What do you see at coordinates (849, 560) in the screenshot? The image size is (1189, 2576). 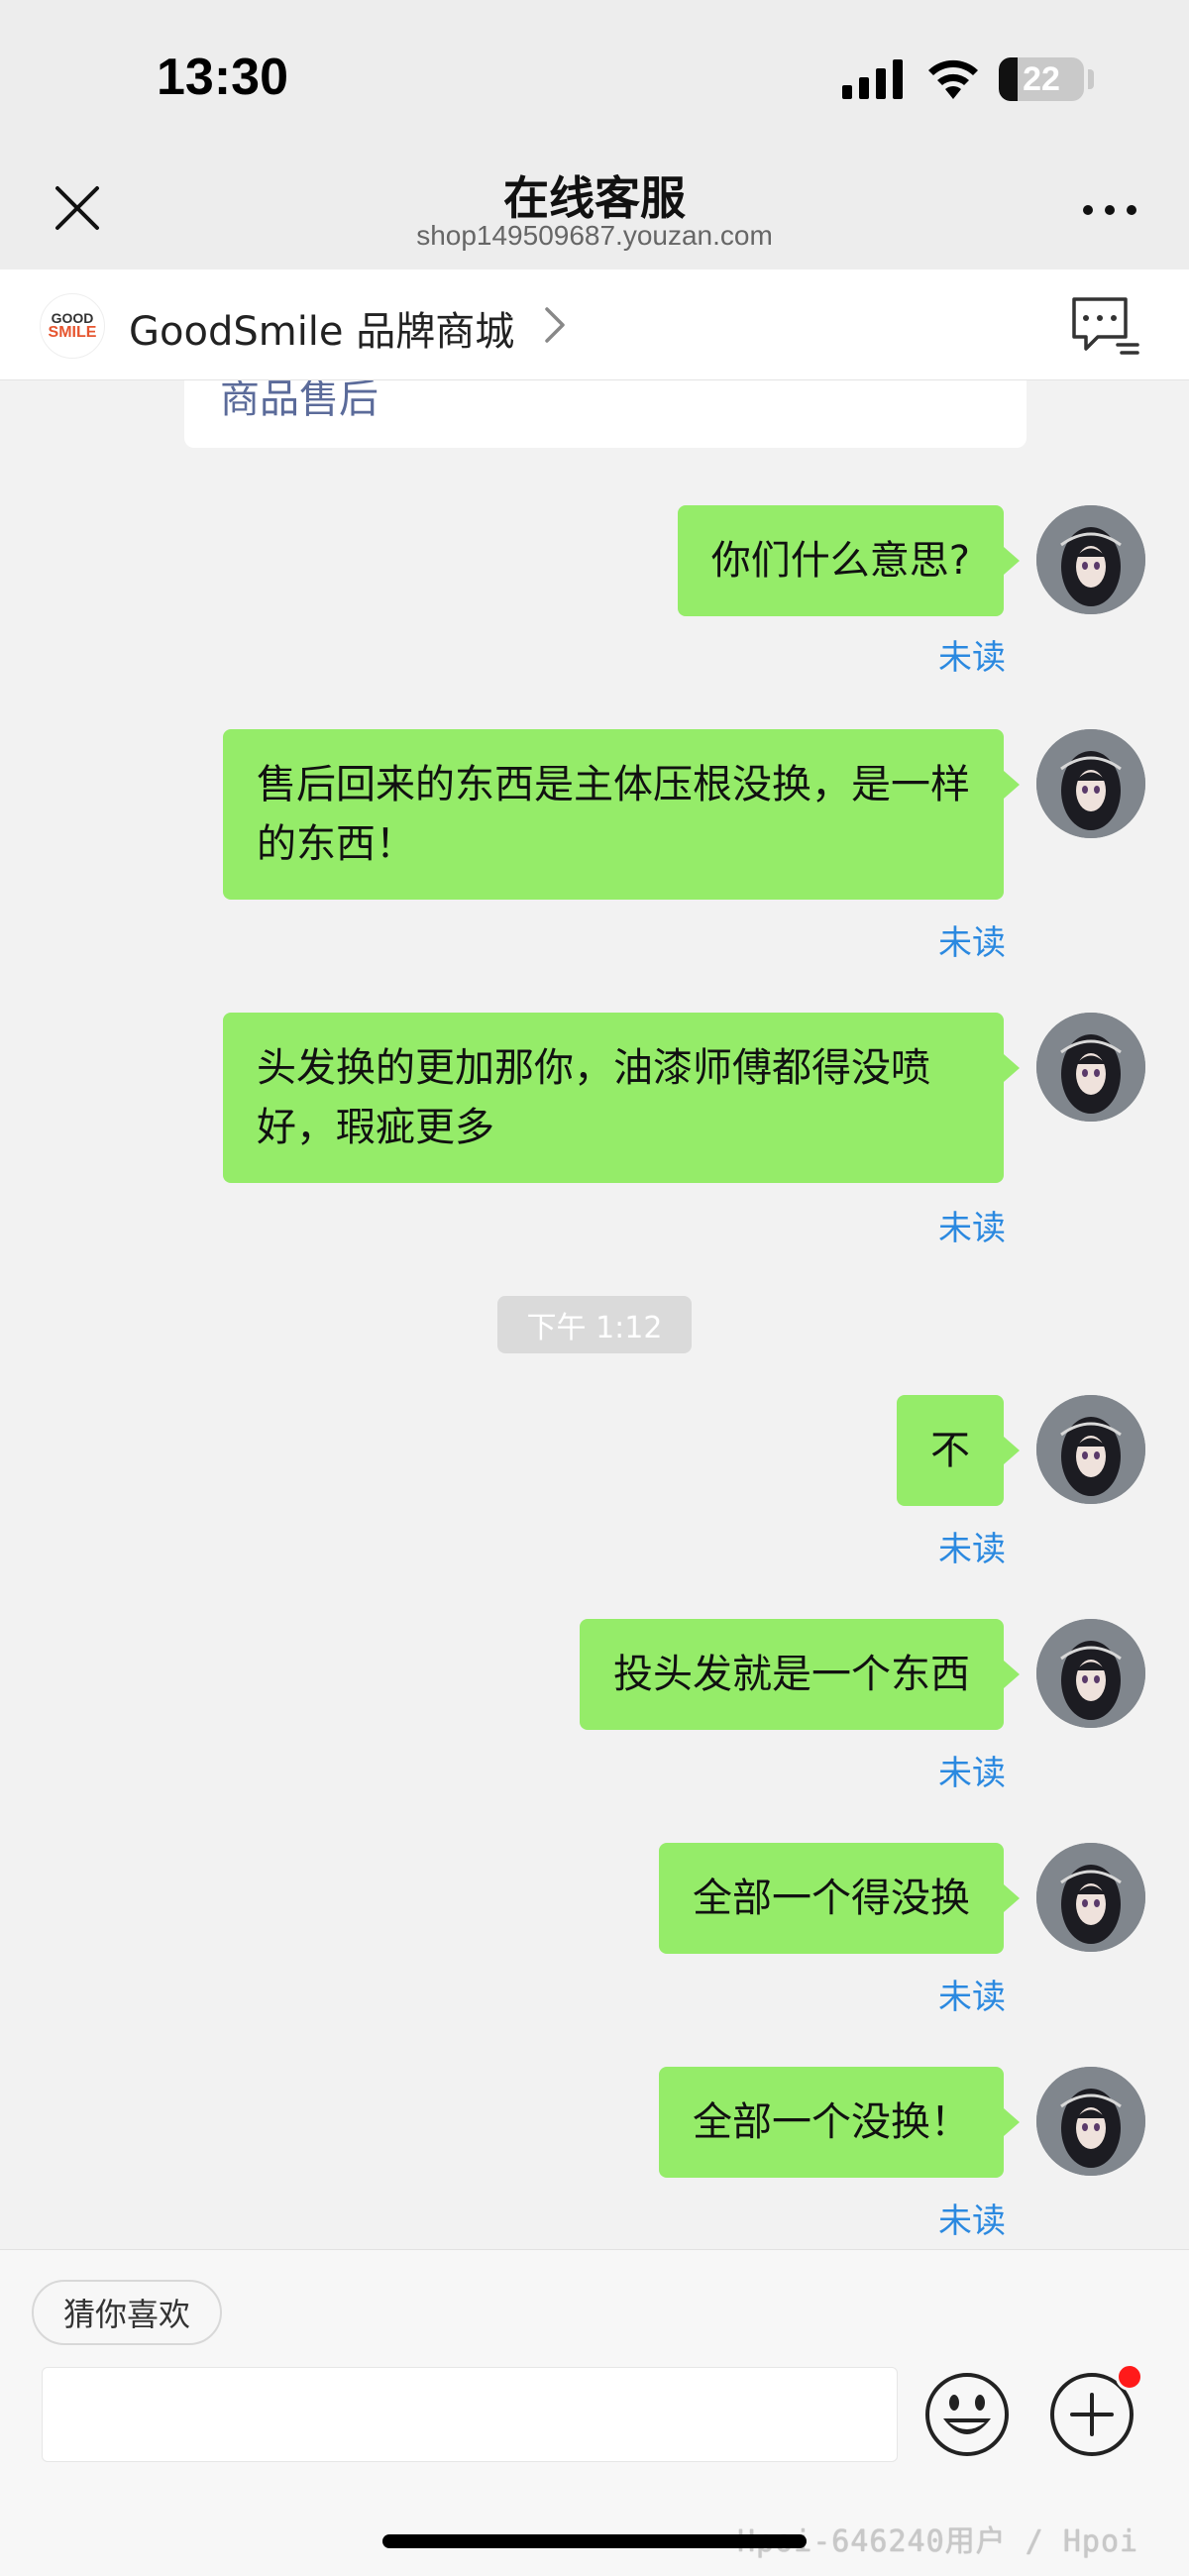 I see `message-bubble: 你们什么意思?` at bounding box center [849, 560].